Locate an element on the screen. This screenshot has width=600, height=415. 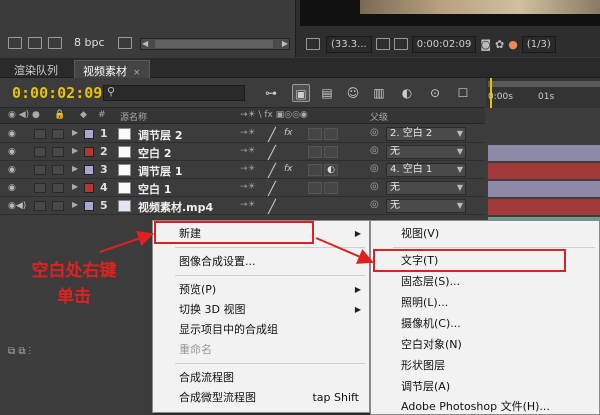
time-ruler: 0:00s 01s is located at coordinates (543, 93).